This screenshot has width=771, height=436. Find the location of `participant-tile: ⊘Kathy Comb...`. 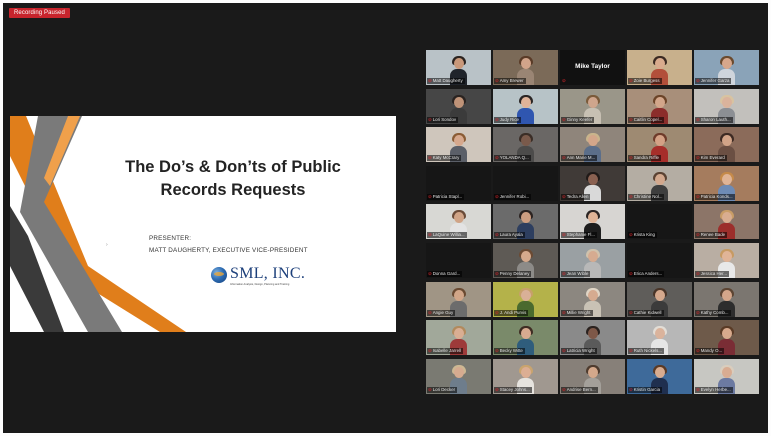

participant-tile: ⊘Kathy Comb... is located at coordinates (726, 299).